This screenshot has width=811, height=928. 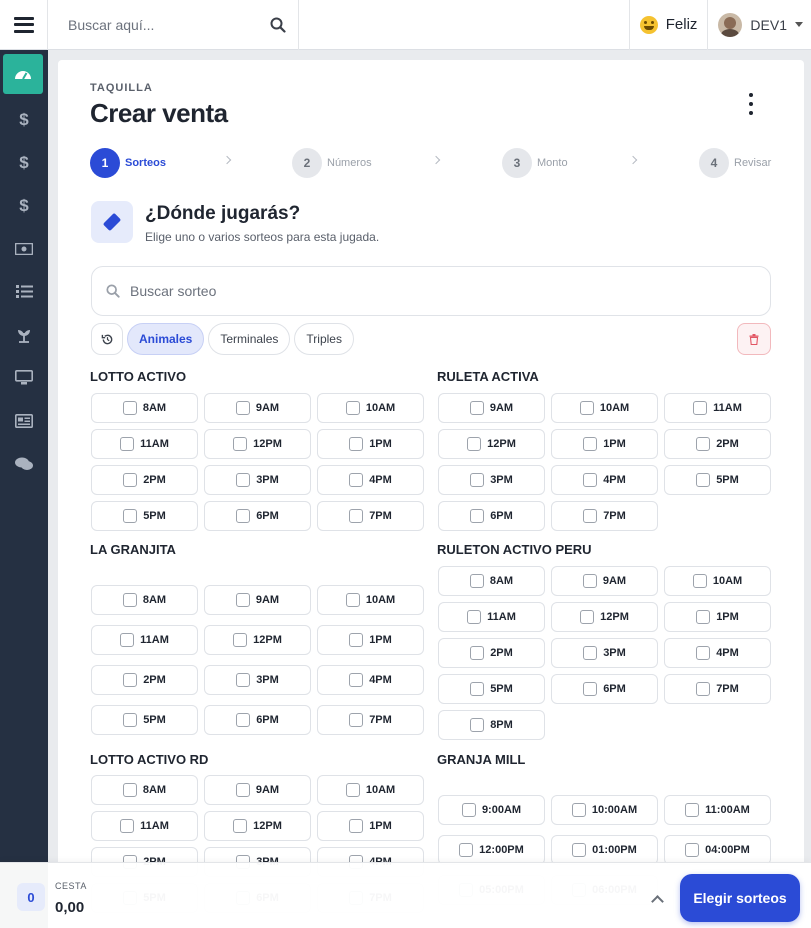 What do you see at coordinates (324, 339) in the screenshot?
I see `chip-triples: Triples` at bounding box center [324, 339].